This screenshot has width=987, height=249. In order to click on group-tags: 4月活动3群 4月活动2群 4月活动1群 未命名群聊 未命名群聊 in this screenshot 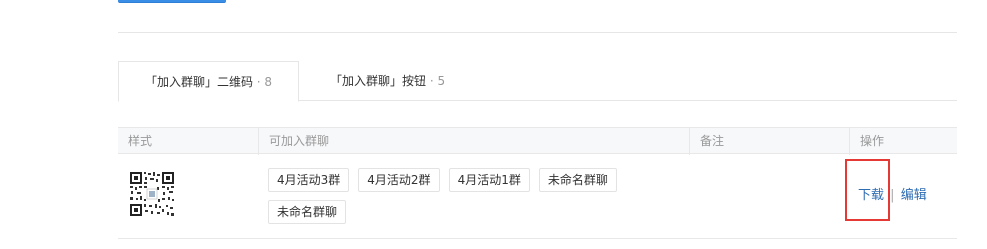, I will do `click(458, 200)`.